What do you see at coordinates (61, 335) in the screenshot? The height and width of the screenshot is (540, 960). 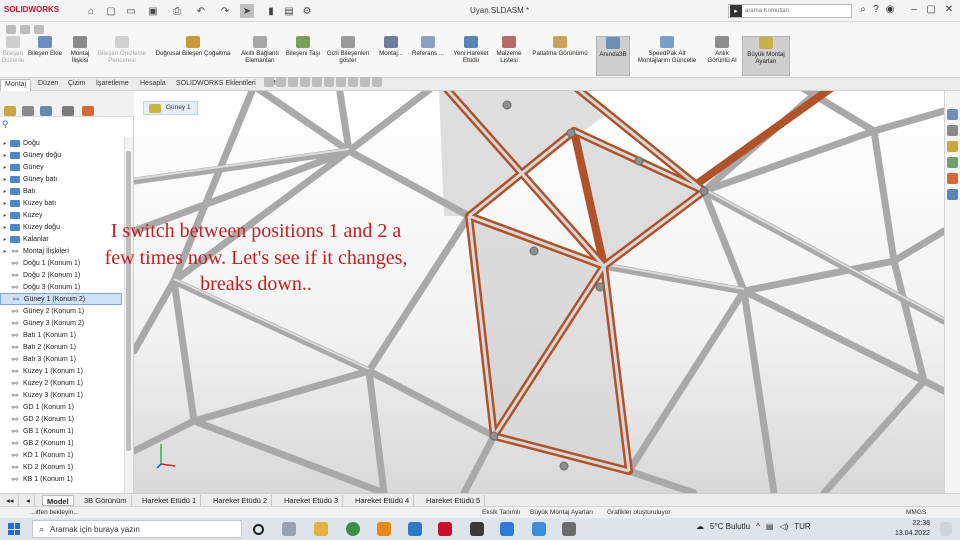 I see `tree-mate-item: ⚯ Batı 1 (Konum 1)` at bounding box center [61, 335].